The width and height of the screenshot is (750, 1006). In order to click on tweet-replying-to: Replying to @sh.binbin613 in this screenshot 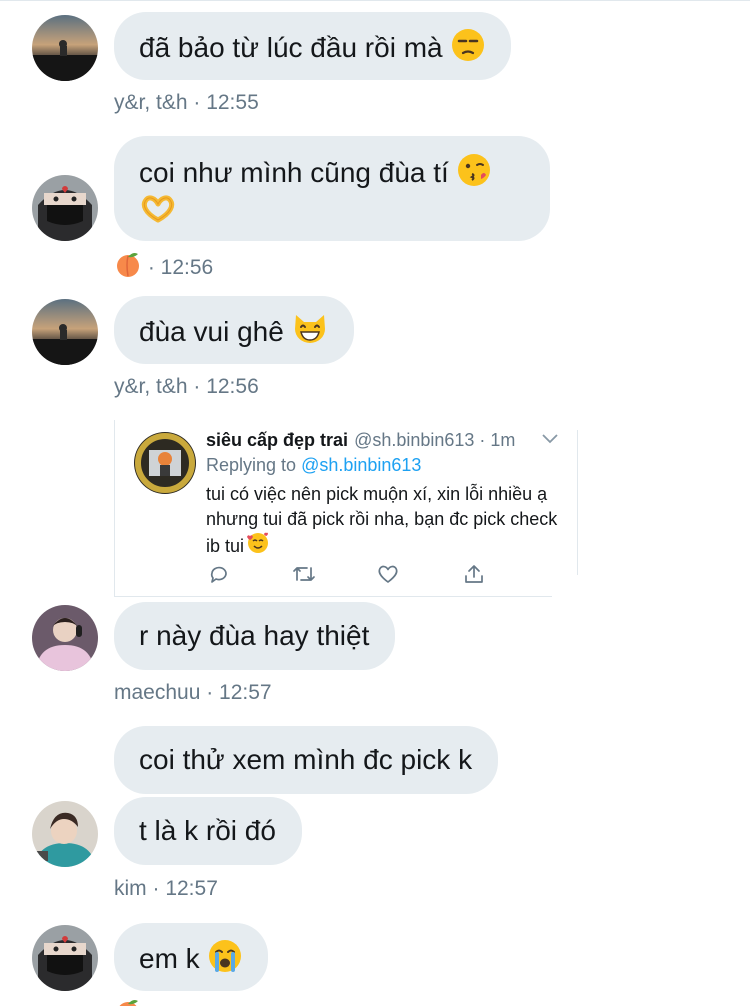, I will do `click(314, 465)`.